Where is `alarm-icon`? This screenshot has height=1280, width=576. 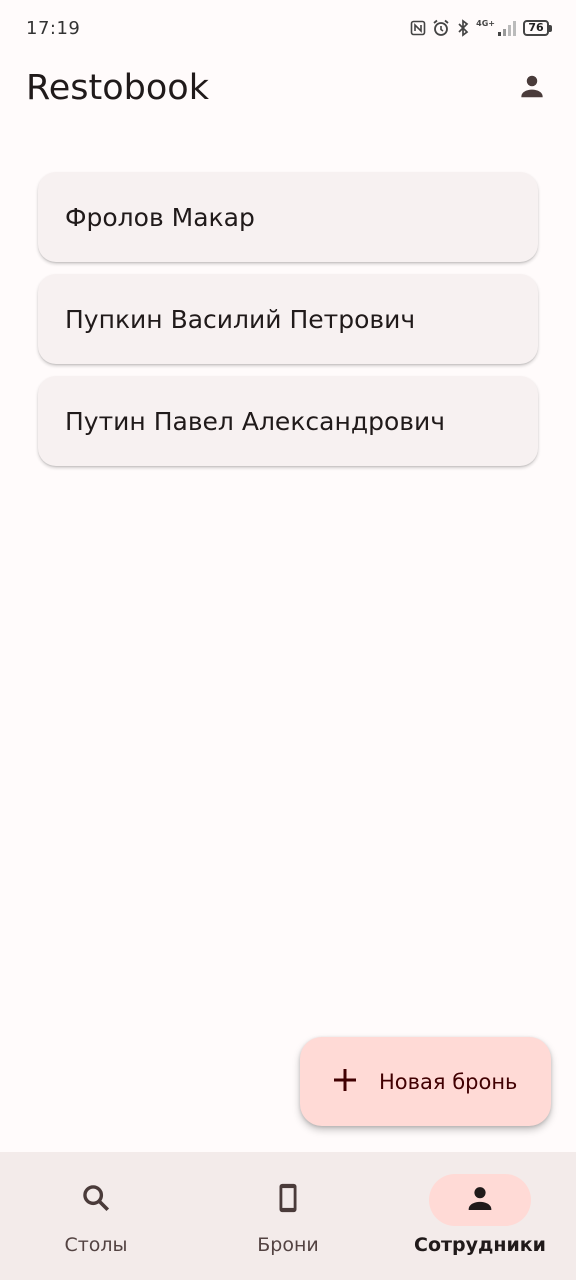
alarm-icon is located at coordinates (441, 28).